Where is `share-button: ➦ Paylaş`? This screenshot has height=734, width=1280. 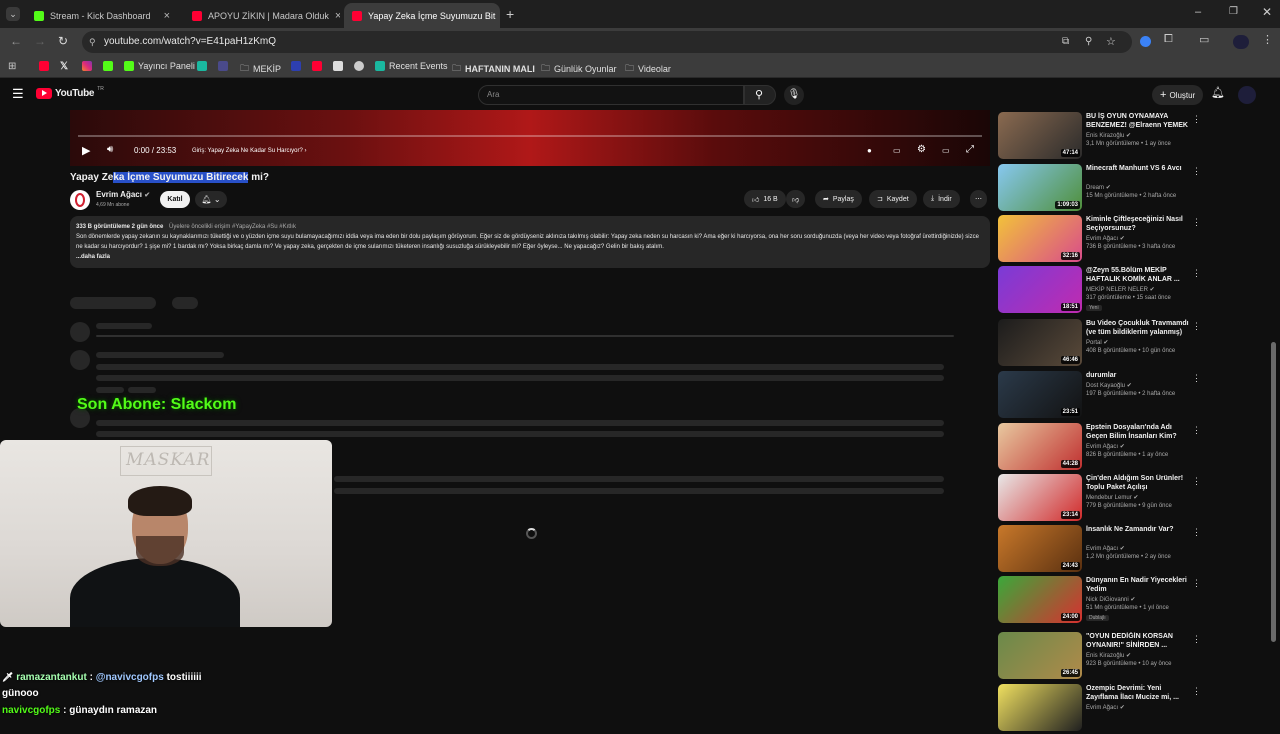 share-button: ➦ Paylaş is located at coordinates (838, 199).